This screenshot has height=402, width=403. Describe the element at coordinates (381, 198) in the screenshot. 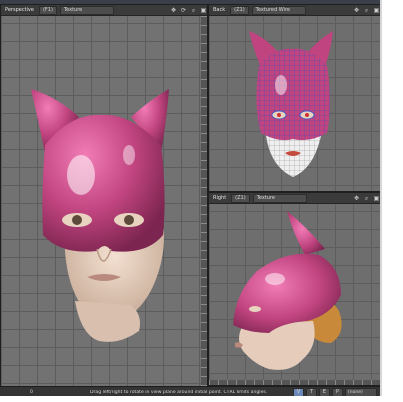

I see `page-divider` at that location.